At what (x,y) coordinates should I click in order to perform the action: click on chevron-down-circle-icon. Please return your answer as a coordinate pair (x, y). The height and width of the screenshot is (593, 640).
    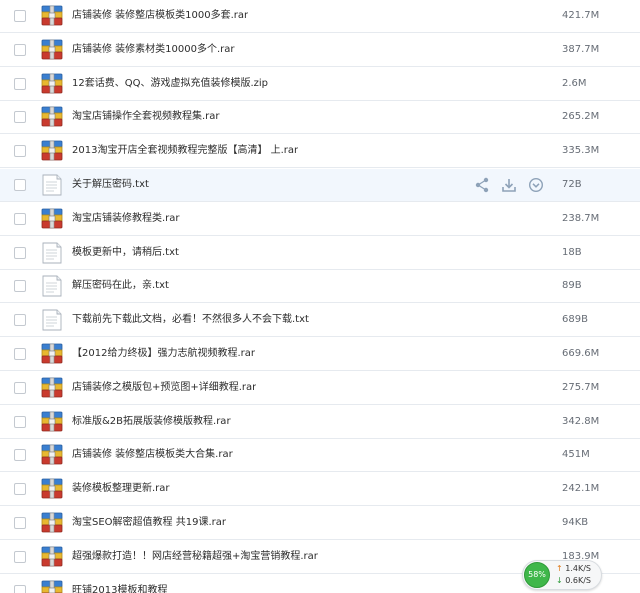
    Looking at the image, I should click on (536, 185).